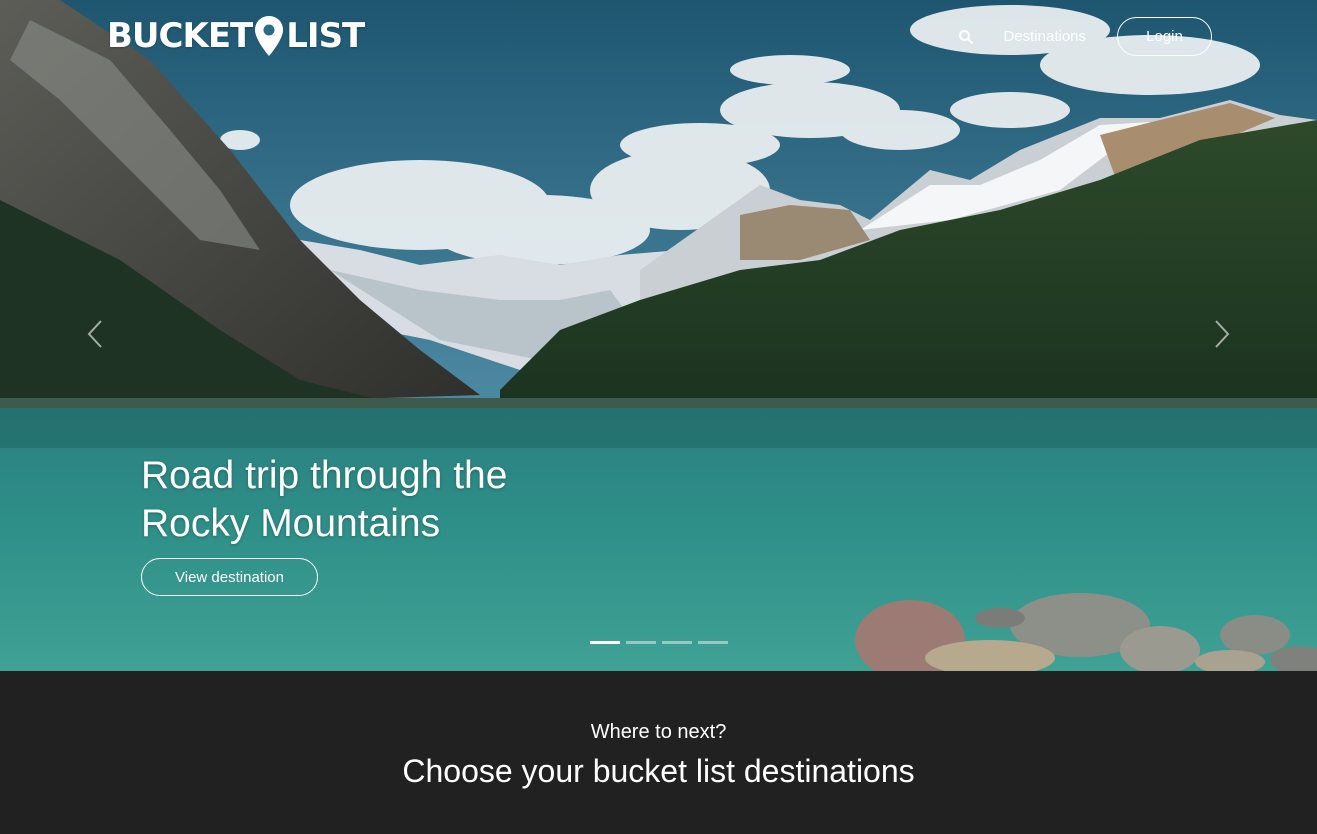  I want to click on search-icon, so click(966, 37).